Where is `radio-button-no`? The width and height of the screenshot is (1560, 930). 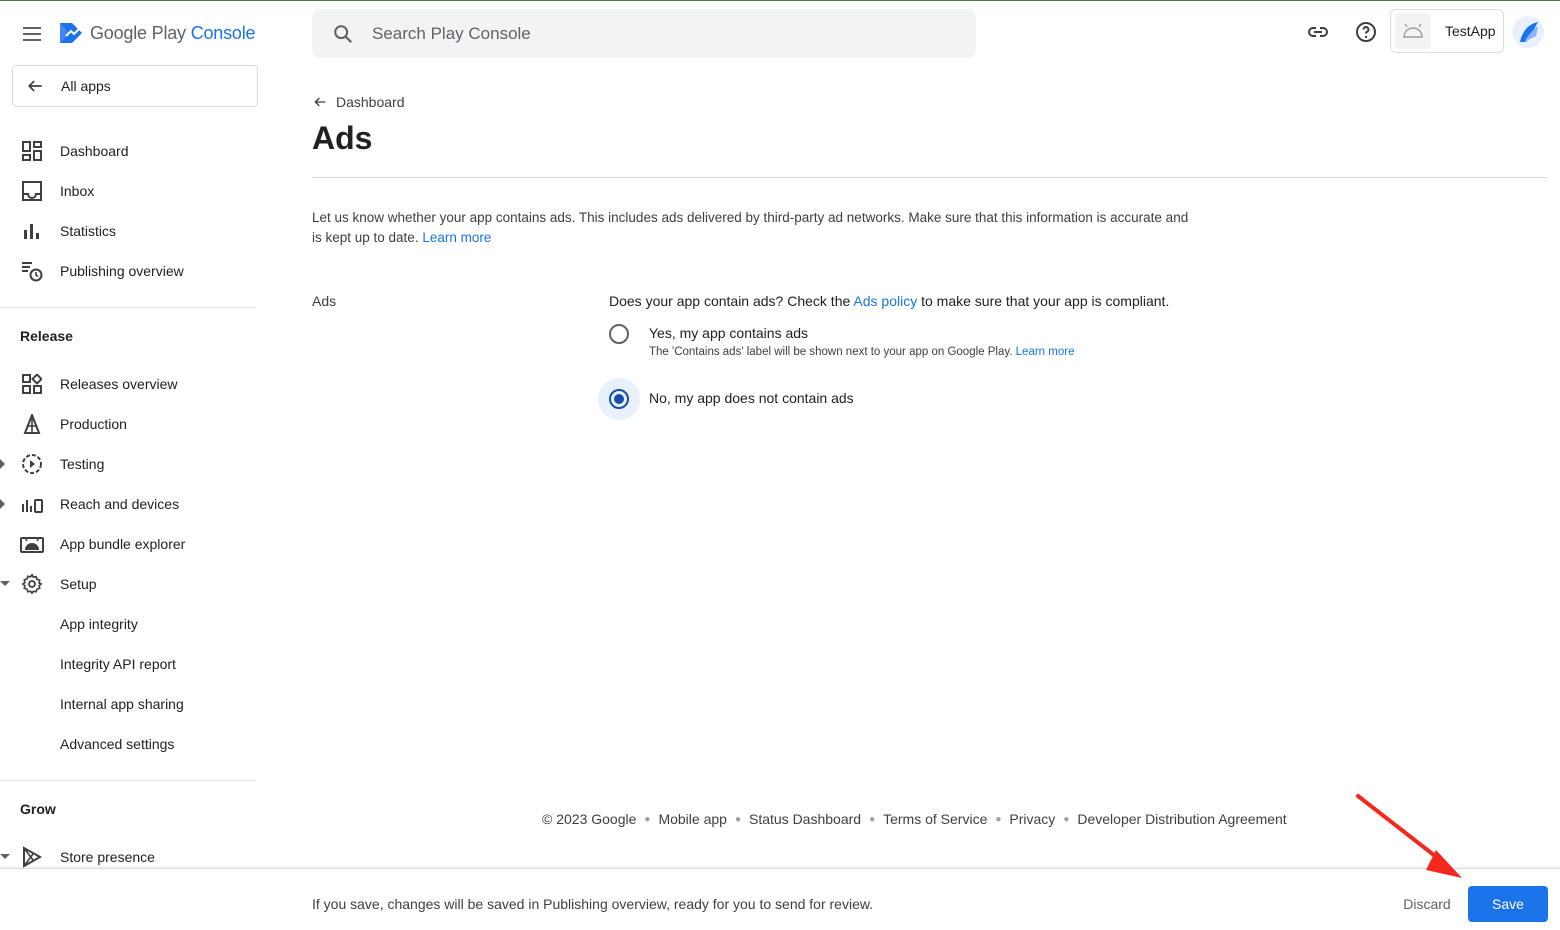 radio-button-no is located at coordinates (619, 399).